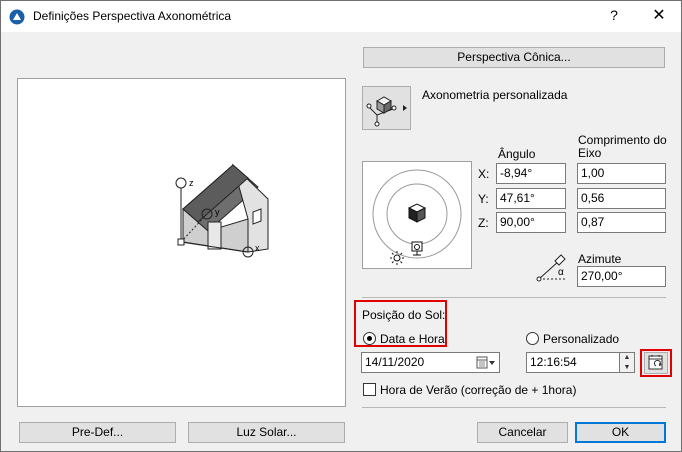 This screenshot has height=452, width=682. I want to click on cancel-button: Cancelar, so click(522, 432).